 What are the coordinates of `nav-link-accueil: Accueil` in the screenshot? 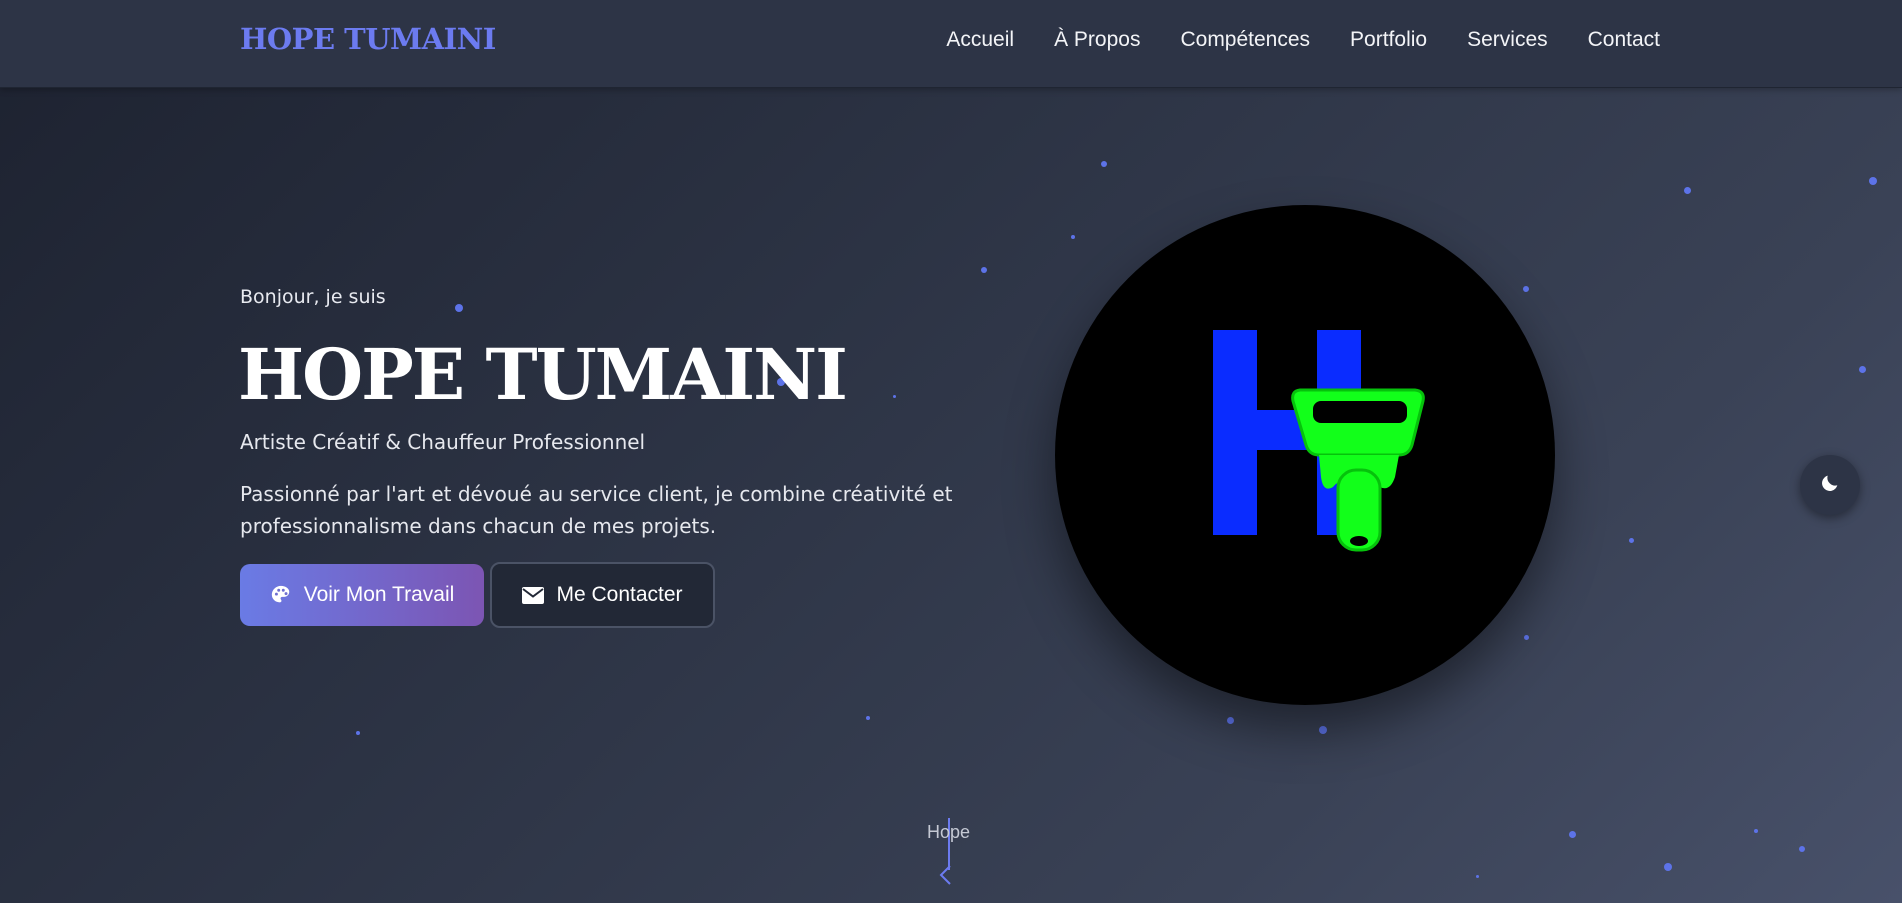 It's located at (980, 40).